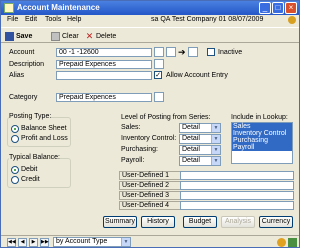  I want to click on clear-button: Clear, so click(65, 36).